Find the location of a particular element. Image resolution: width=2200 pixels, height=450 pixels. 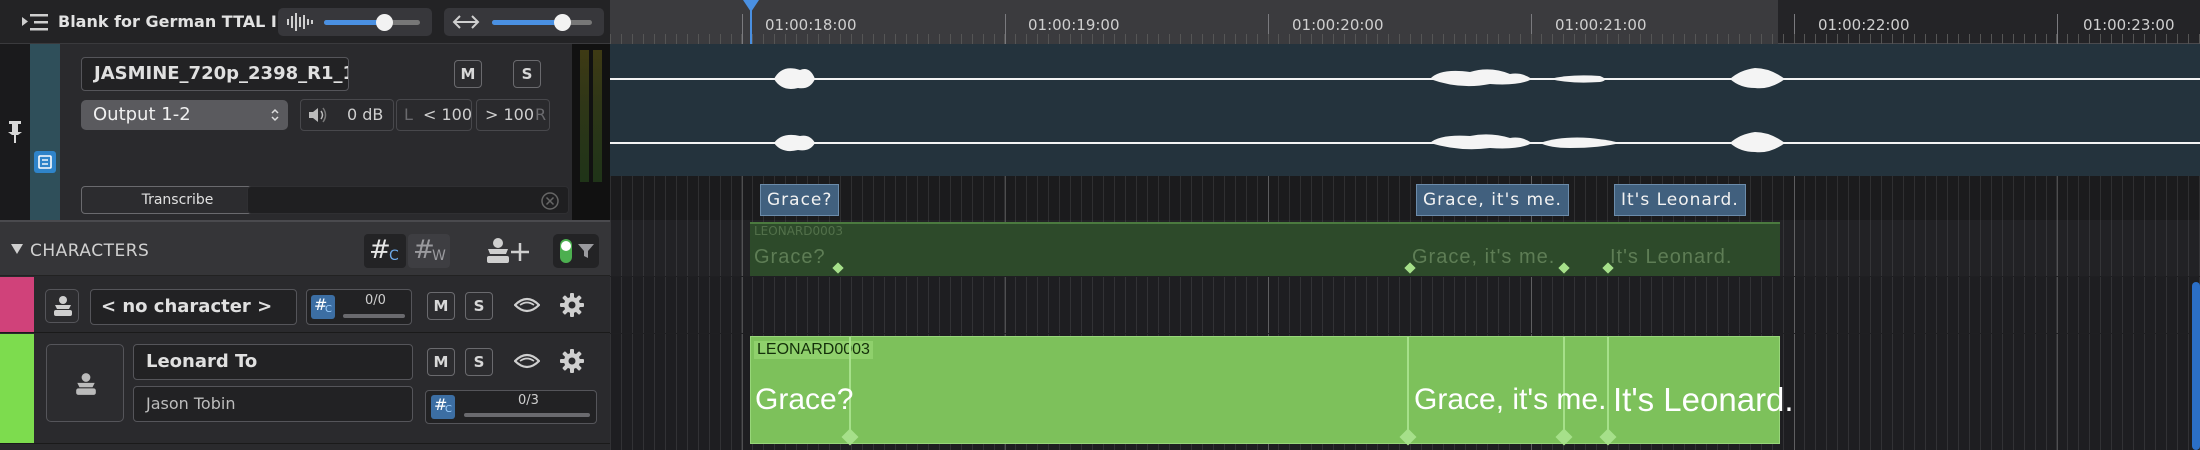

transcript-segment: Grace, it's me. is located at coordinates (1492, 200).